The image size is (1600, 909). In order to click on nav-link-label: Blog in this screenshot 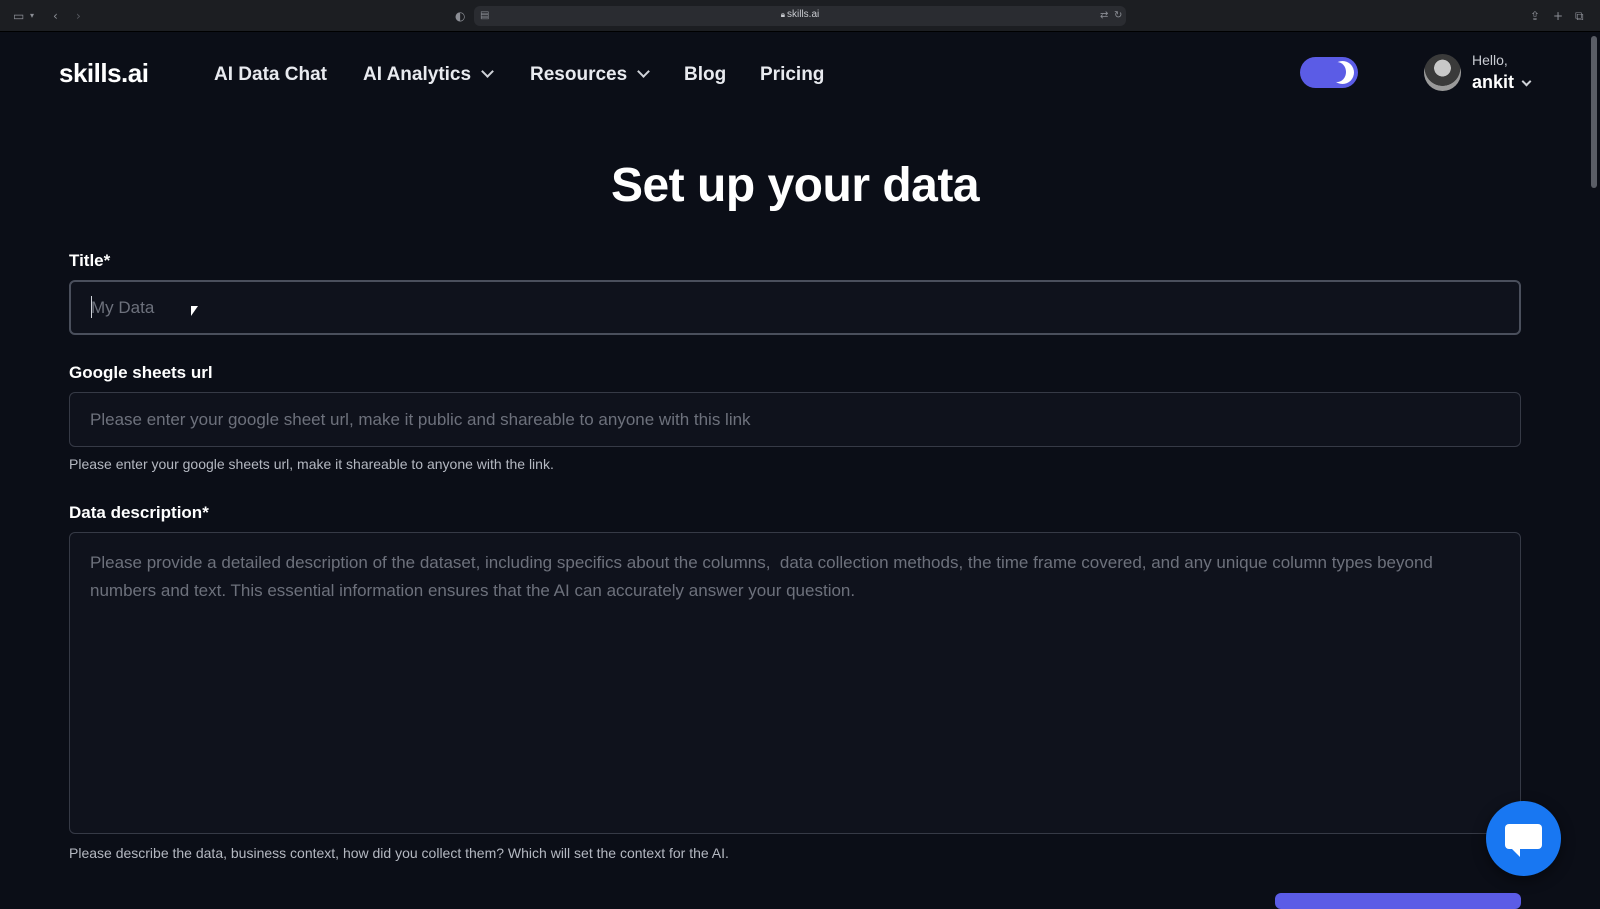, I will do `click(705, 74)`.